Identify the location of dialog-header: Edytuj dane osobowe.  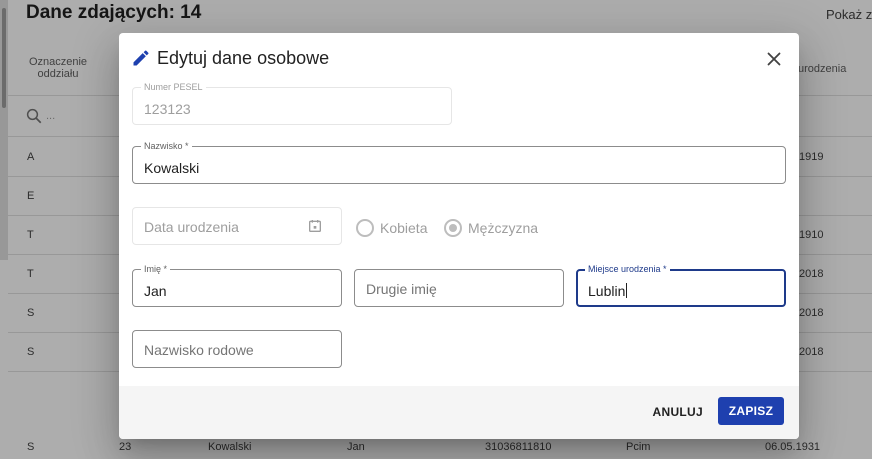
(230, 58).